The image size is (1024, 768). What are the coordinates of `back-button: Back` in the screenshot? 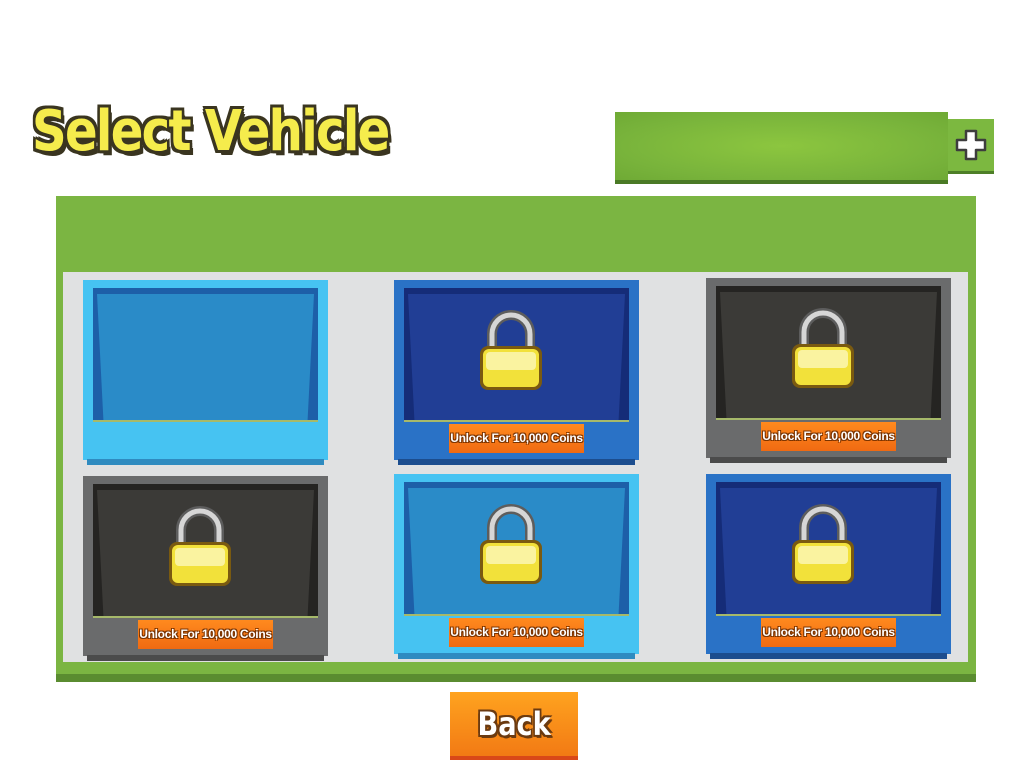 It's located at (514, 724).